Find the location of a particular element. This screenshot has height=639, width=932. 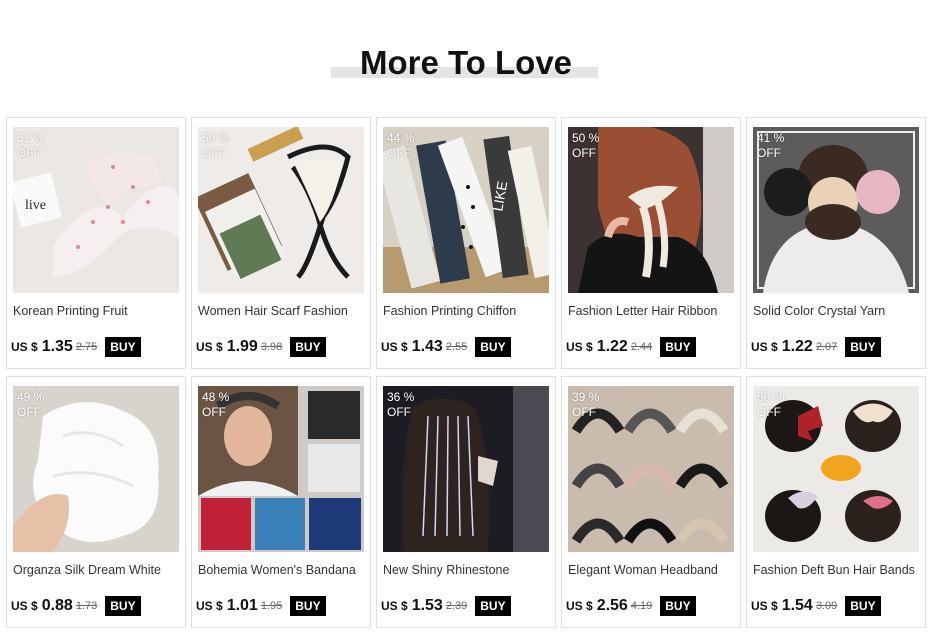

discount-badge: 51 % OFF is located at coordinates (31, 145).